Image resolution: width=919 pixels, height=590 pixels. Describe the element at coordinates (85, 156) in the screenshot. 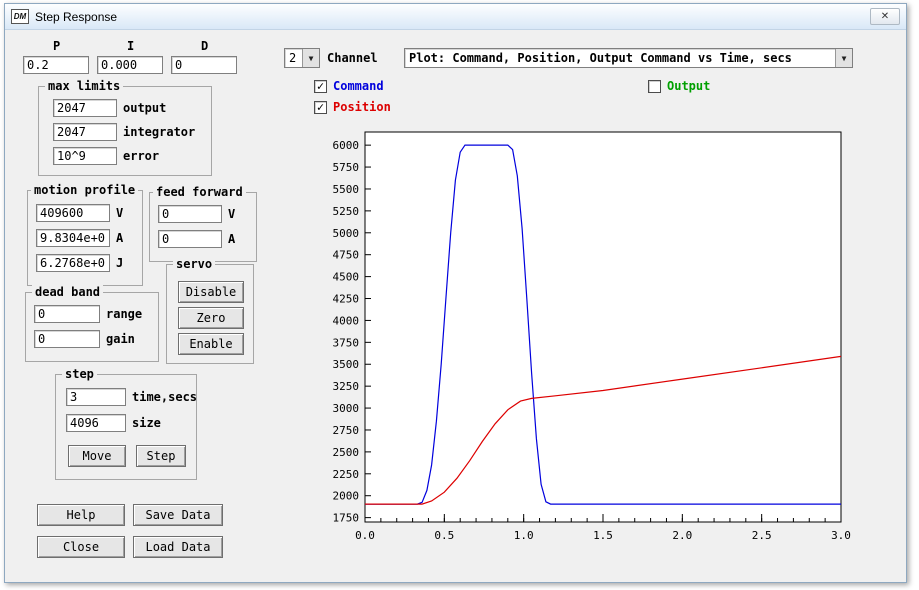

I see `max-error-input` at that location.